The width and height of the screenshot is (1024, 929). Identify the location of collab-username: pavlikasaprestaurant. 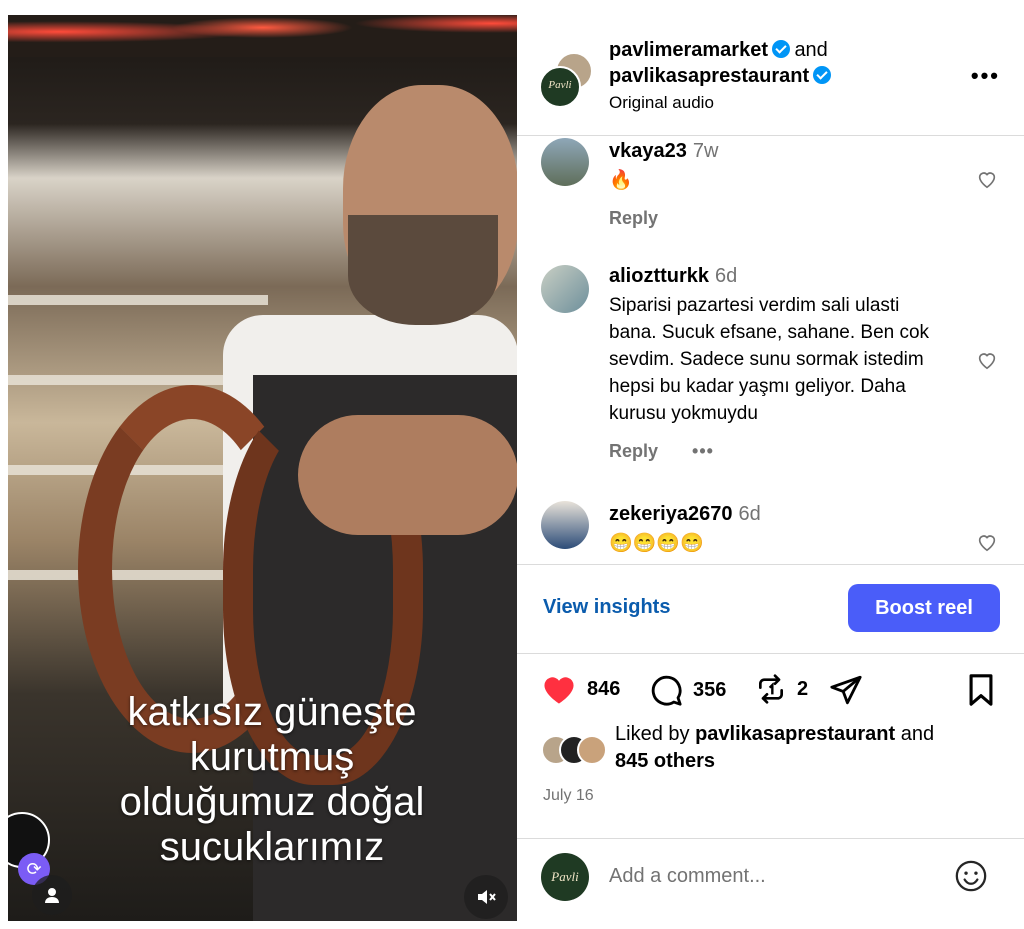
(709, 76).